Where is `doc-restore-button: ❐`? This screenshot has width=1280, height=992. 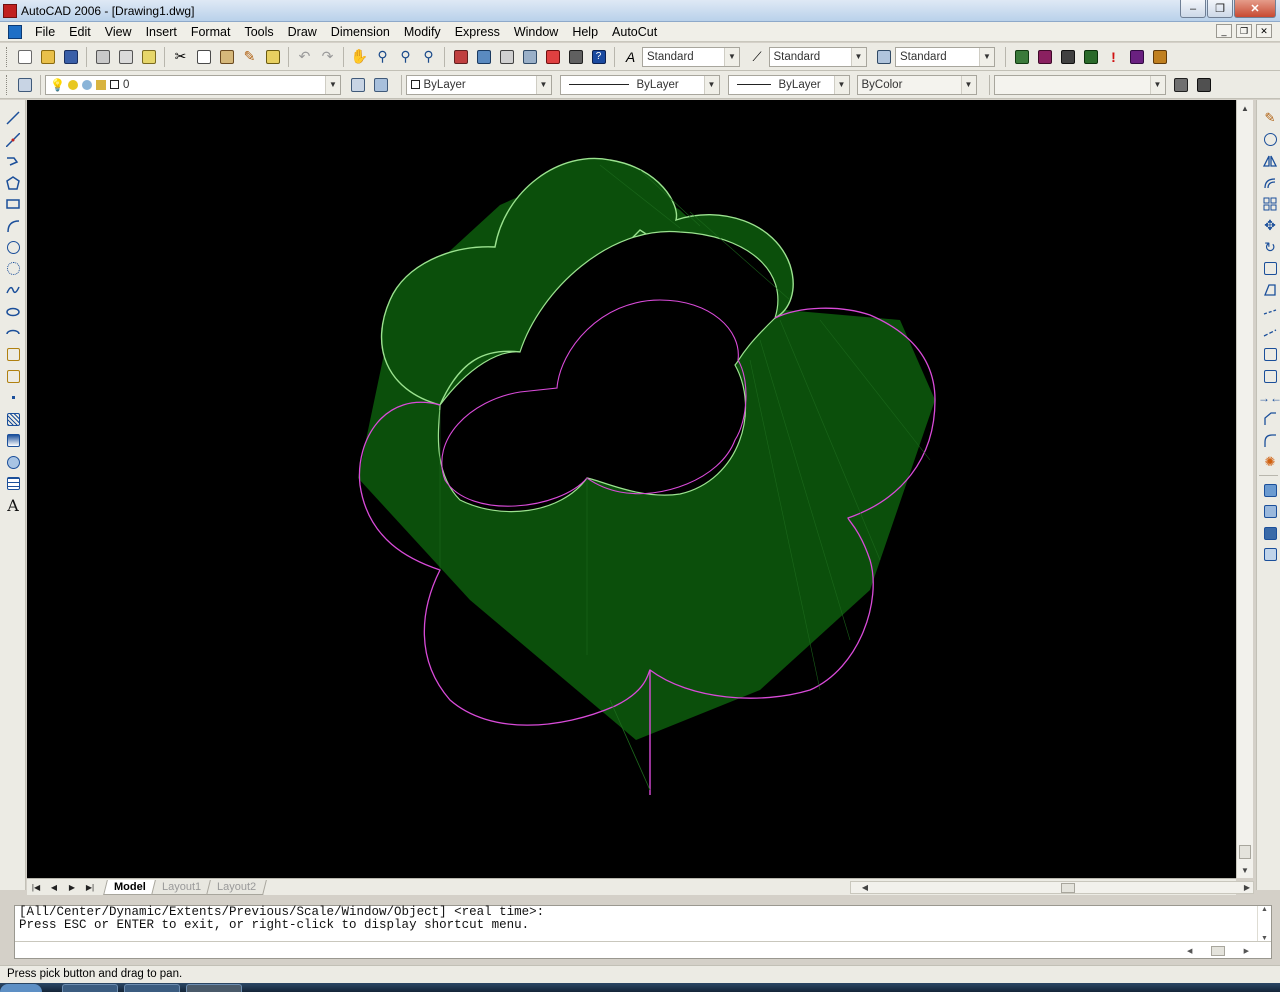 doc-restore-button: ❐ is located at coordinates (1244, 31).